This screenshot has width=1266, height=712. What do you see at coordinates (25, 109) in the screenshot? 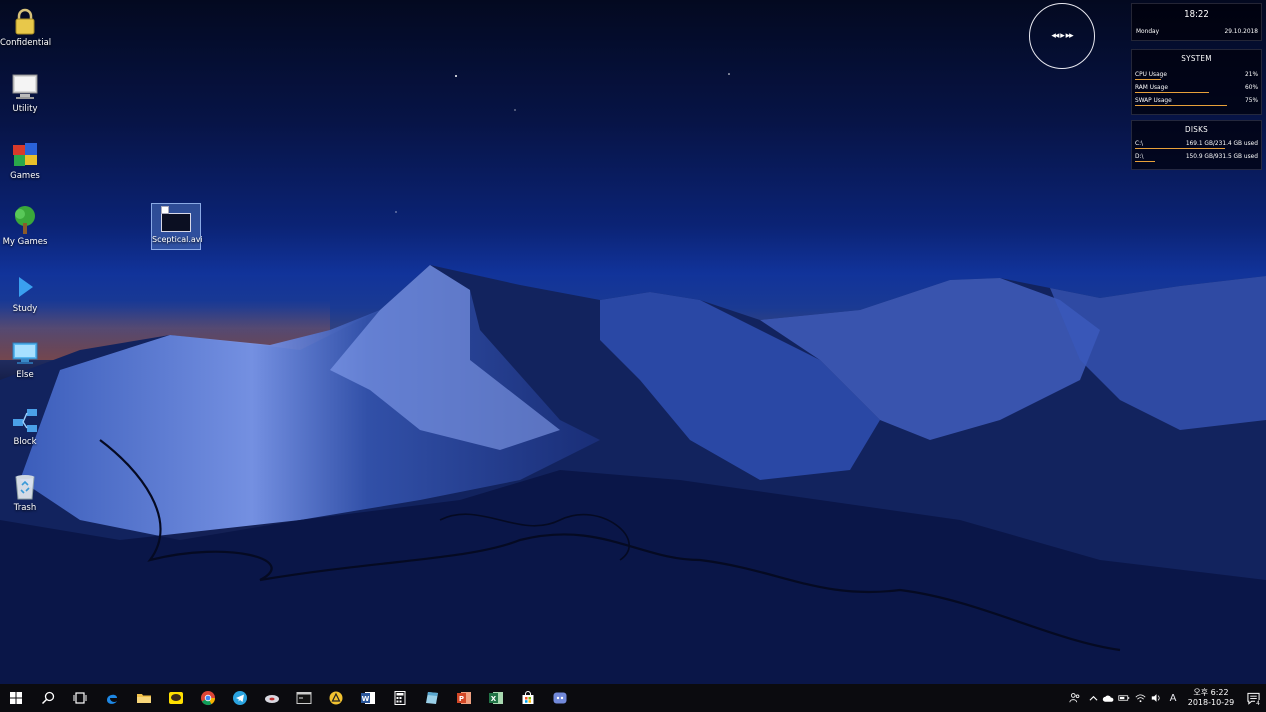
I see `desktop-icon-label: Utility` at bounding box center [25, 109].